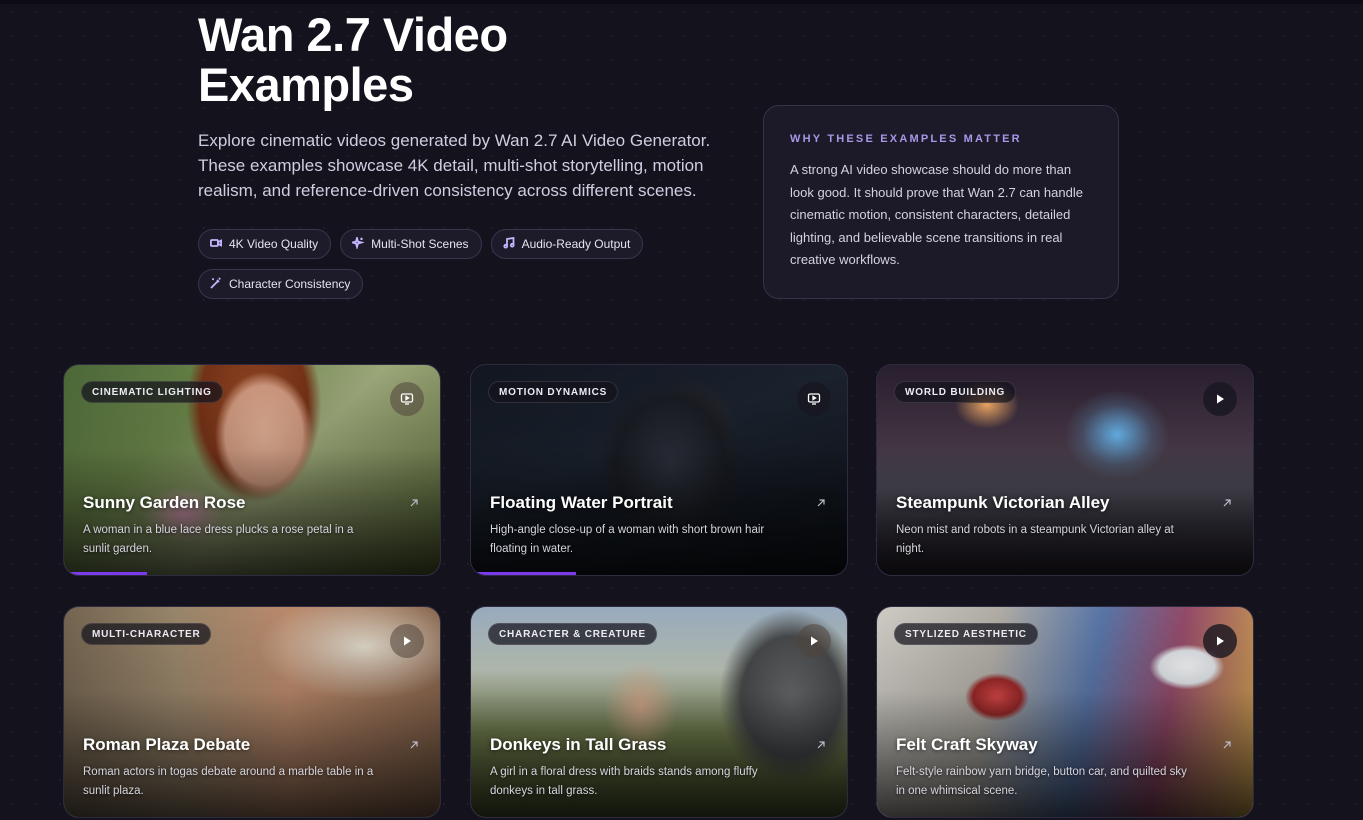  Describe the element at coordinates (906, 139) in the screenshot. I see `why-heading: WHY THESE EXAMPLES MATTER` at that location.